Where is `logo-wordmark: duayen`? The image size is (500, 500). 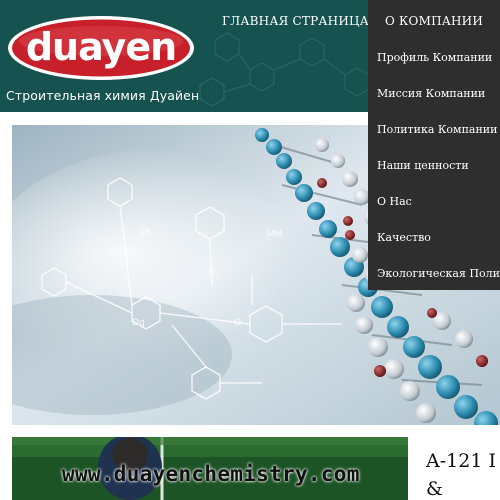
logo-wordmark: duayen is located at coordinates (101, 47).